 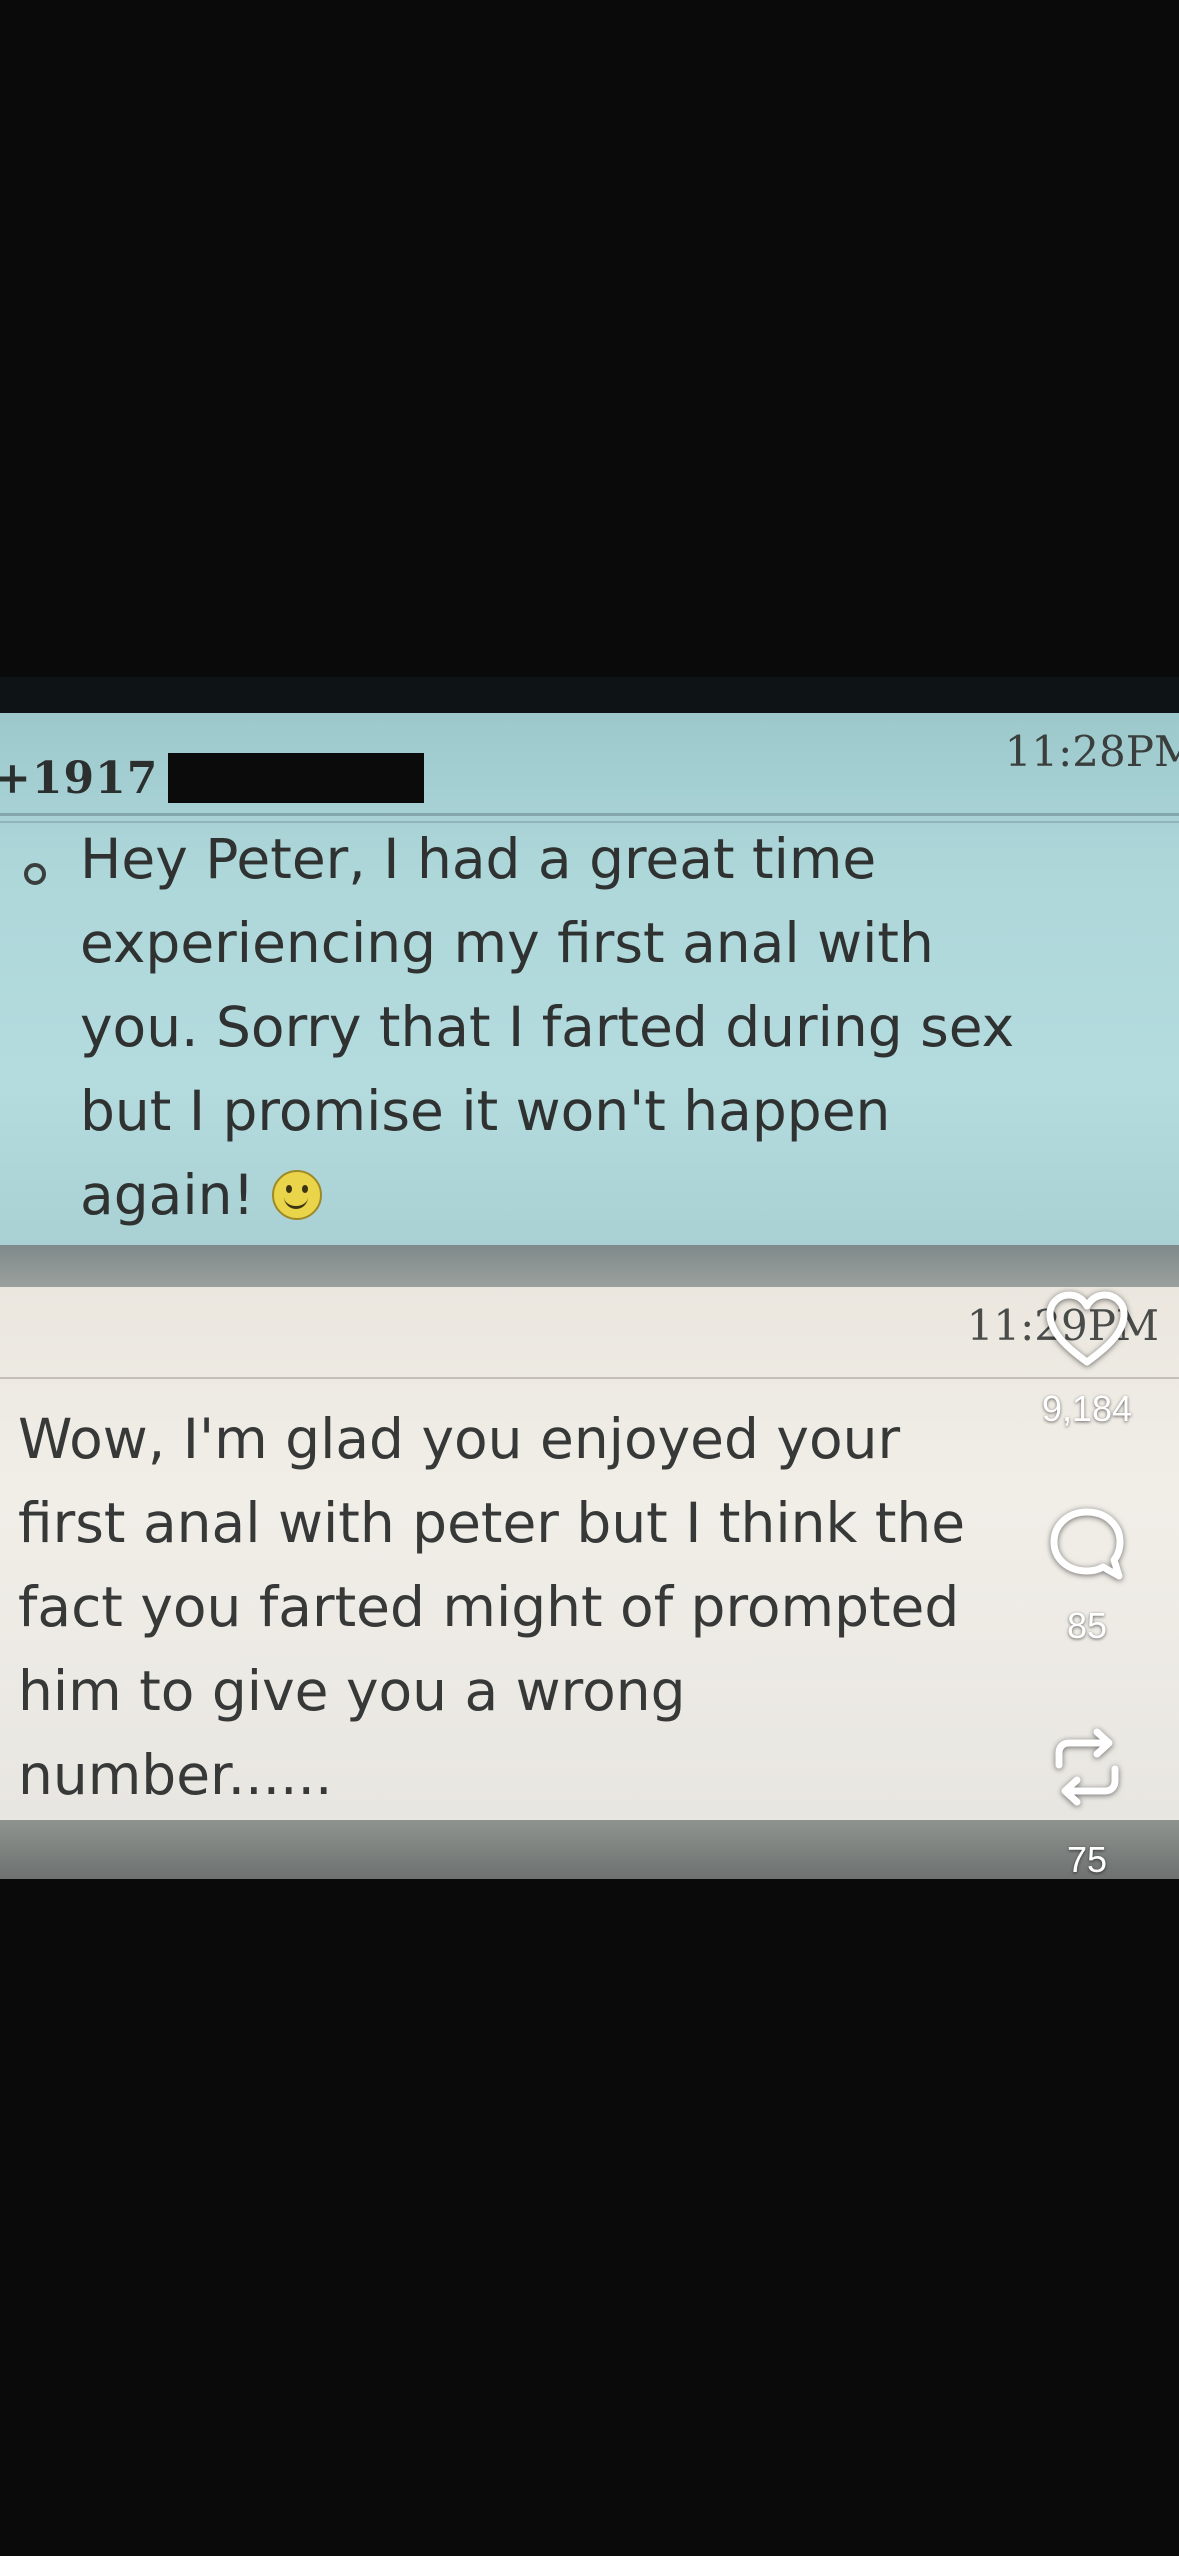 What do you see at coordinates (1087, 1328) in the screenshot?
I see `heart-icon` at bounding box center [1087, 1328].